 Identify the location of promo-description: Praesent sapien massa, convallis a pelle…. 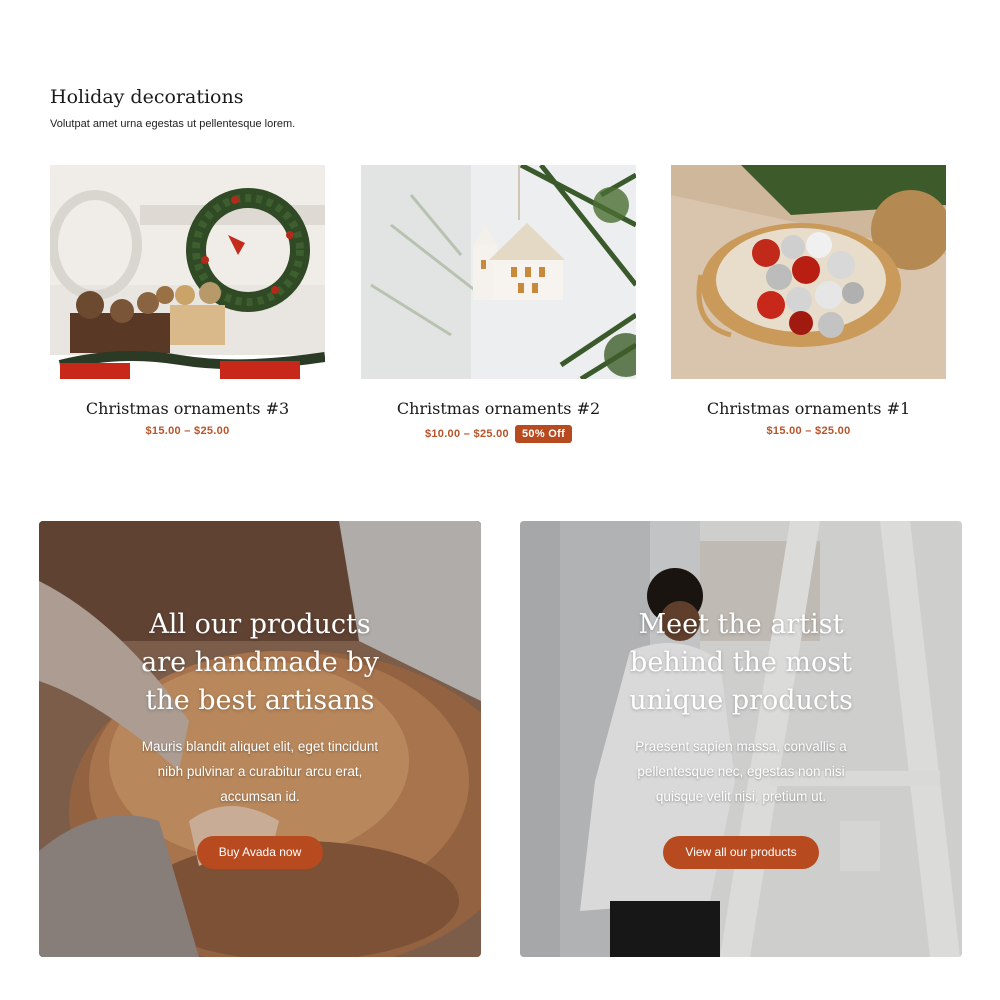
(741, 771).